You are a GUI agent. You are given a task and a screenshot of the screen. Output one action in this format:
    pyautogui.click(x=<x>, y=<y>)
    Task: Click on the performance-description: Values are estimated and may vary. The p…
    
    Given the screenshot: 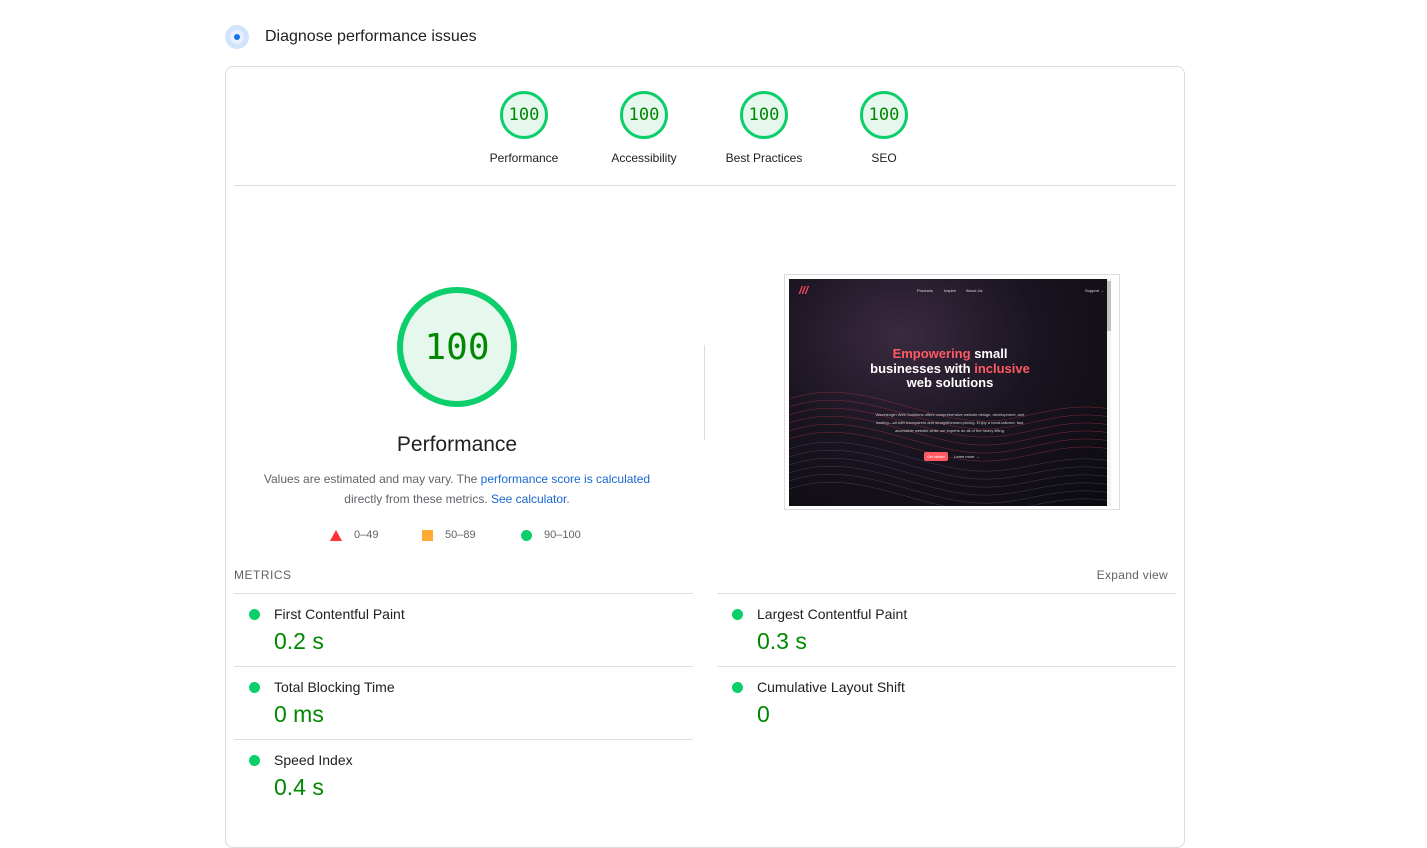 What is the action you would take?
    pyautogui.click(x=457, y=489)
    